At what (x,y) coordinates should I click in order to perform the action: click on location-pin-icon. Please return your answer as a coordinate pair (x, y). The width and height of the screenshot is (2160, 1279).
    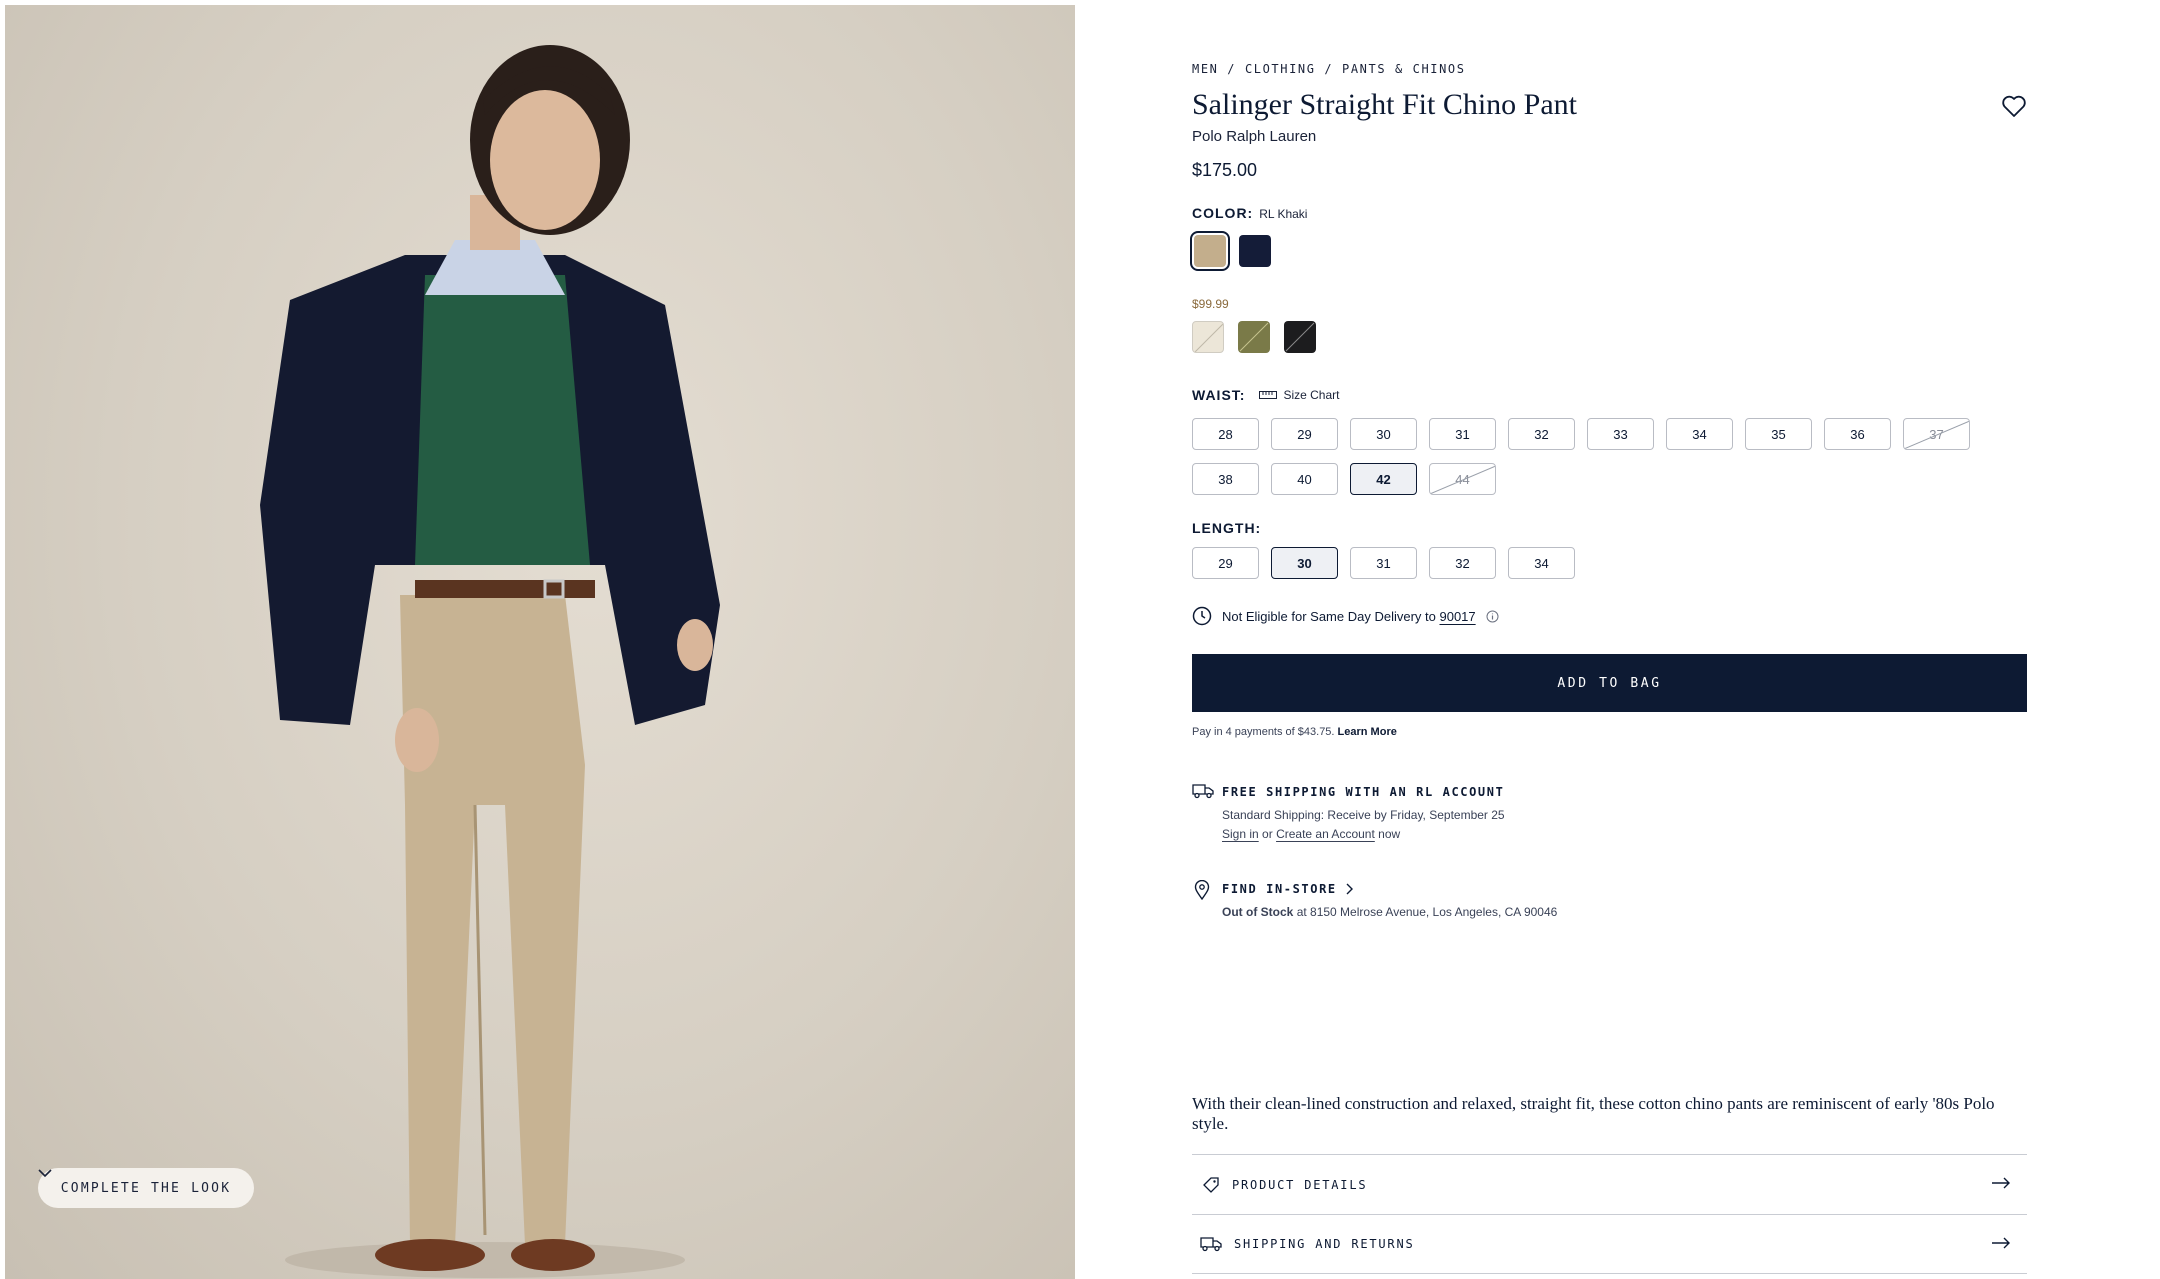
    Looking at the image, I should click on (1202, 890).